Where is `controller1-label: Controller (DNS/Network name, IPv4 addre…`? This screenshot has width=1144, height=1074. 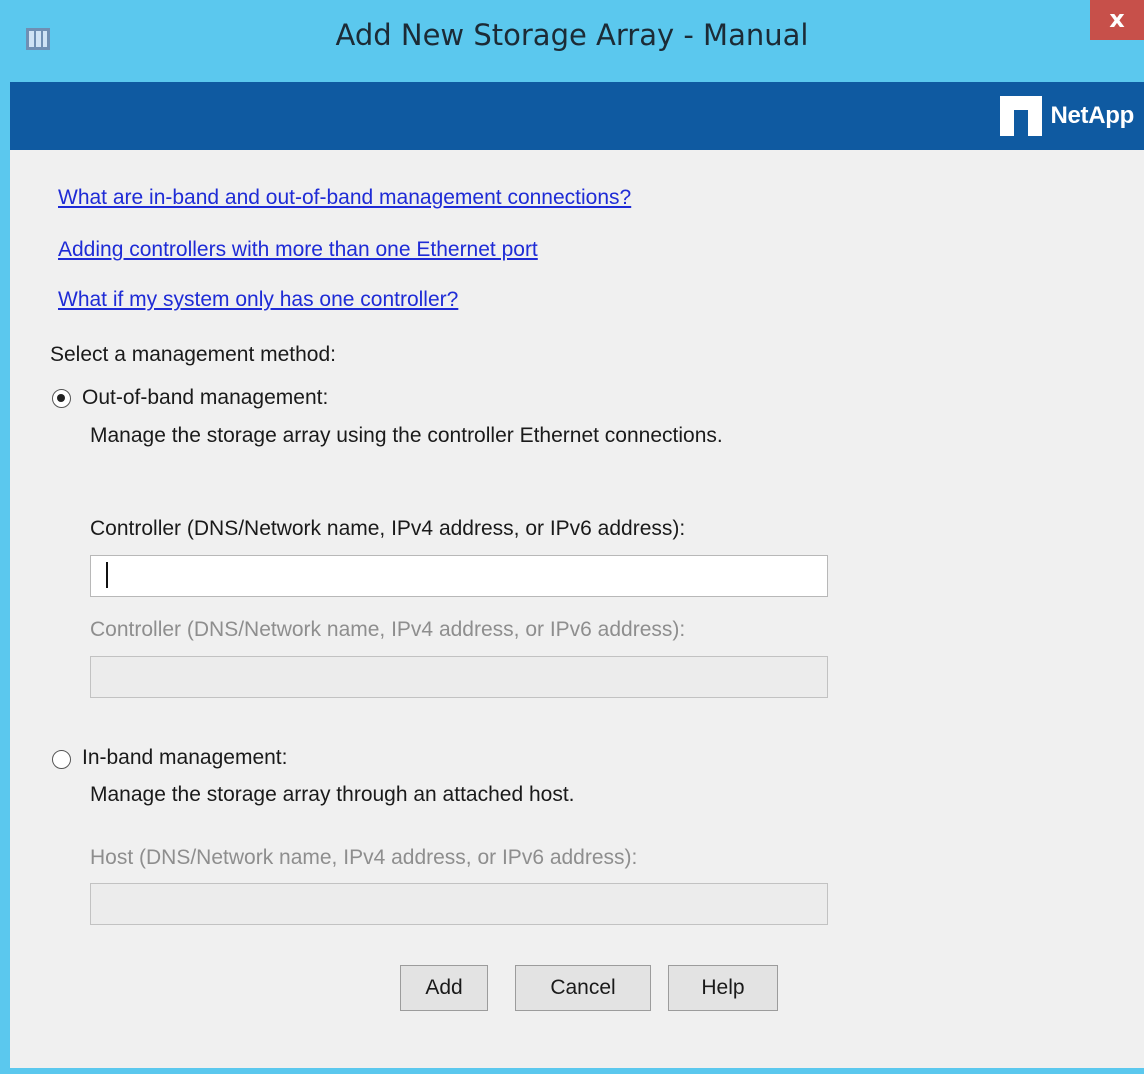 controller1-label: Controller (DNS/Network name, IPv4 addre… is located at coordinates (388, 528).